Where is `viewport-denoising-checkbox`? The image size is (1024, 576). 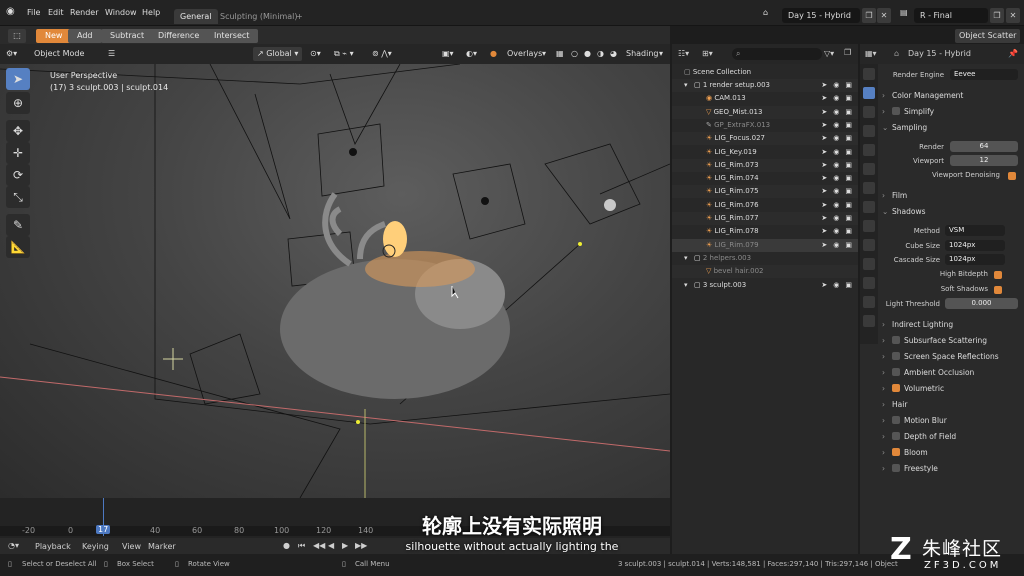 viewport-denoising-checkbox is located at coordinates (1012, 176).